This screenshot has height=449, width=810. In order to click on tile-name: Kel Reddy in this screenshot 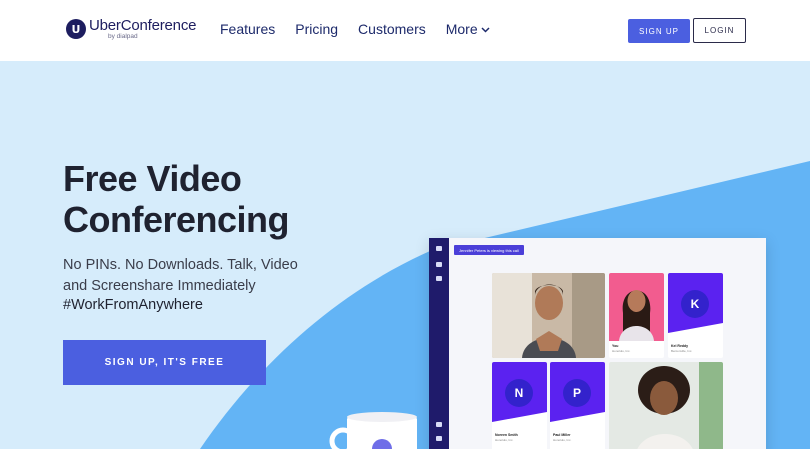, I will do `click(680, 346)`.